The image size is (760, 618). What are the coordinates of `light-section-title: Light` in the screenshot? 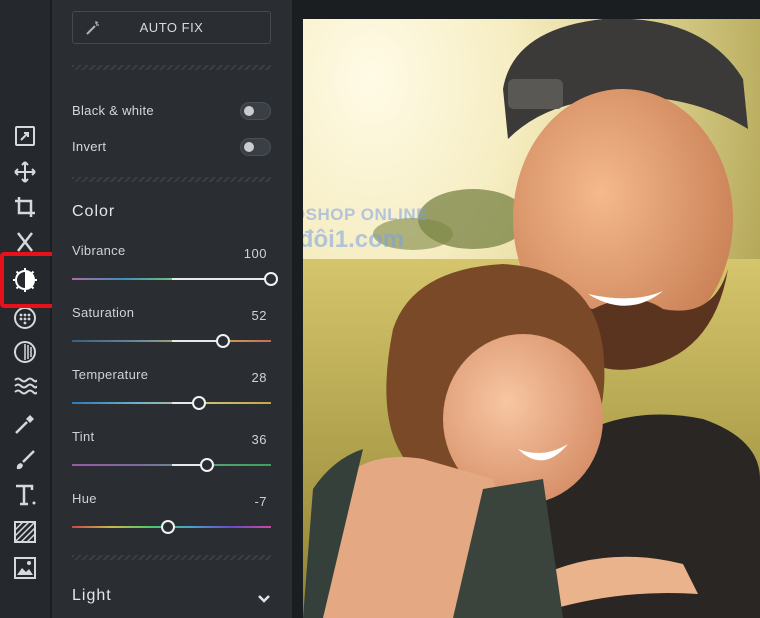 It's located at (92, 596).